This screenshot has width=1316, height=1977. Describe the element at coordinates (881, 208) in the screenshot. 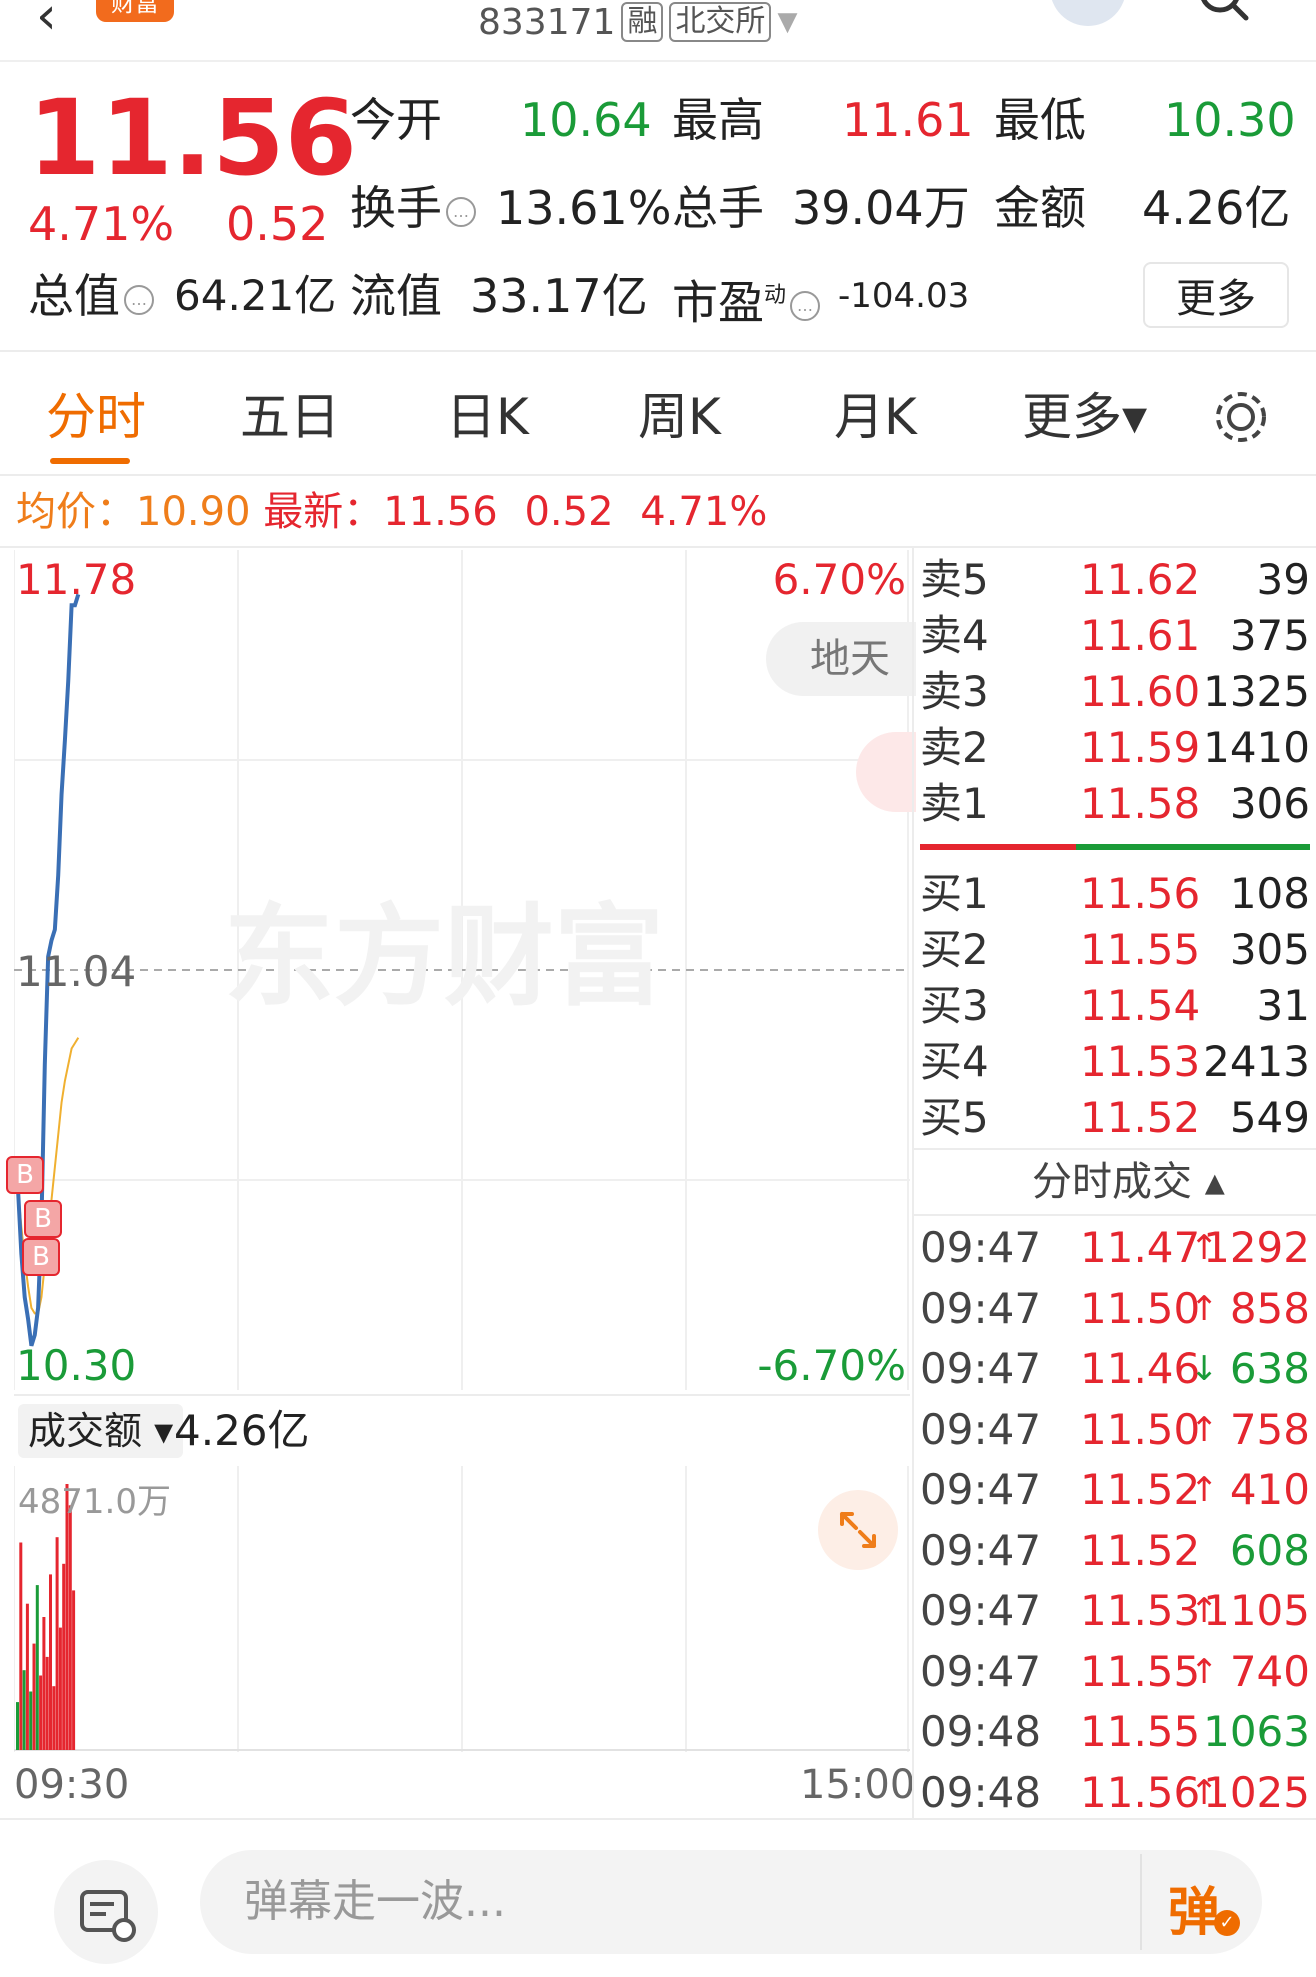

I see `volume-value: 39.04万` at that location.